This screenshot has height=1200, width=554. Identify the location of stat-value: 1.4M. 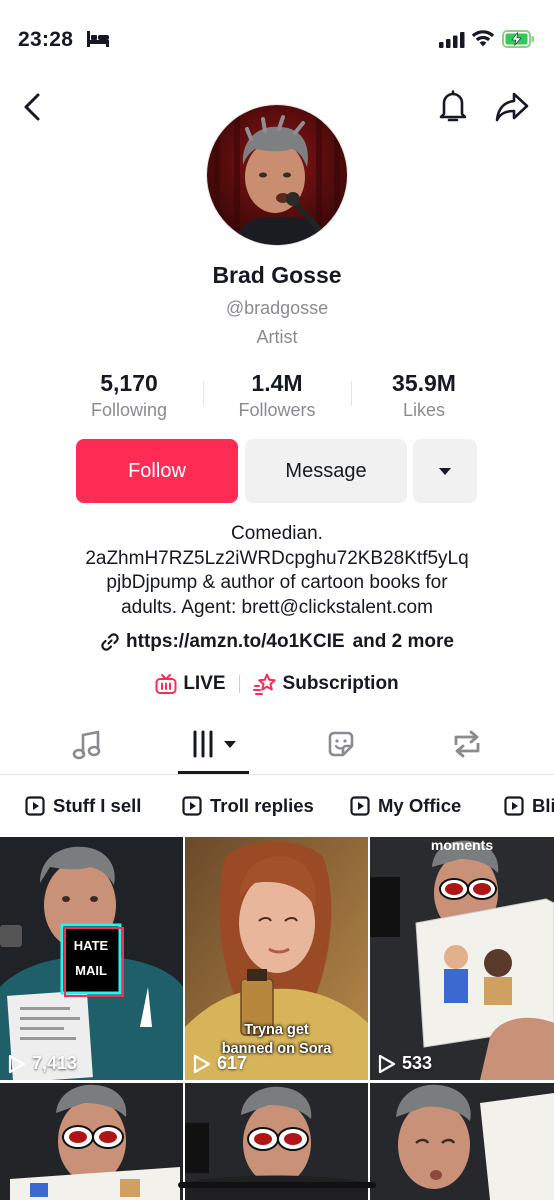
(277, 383).